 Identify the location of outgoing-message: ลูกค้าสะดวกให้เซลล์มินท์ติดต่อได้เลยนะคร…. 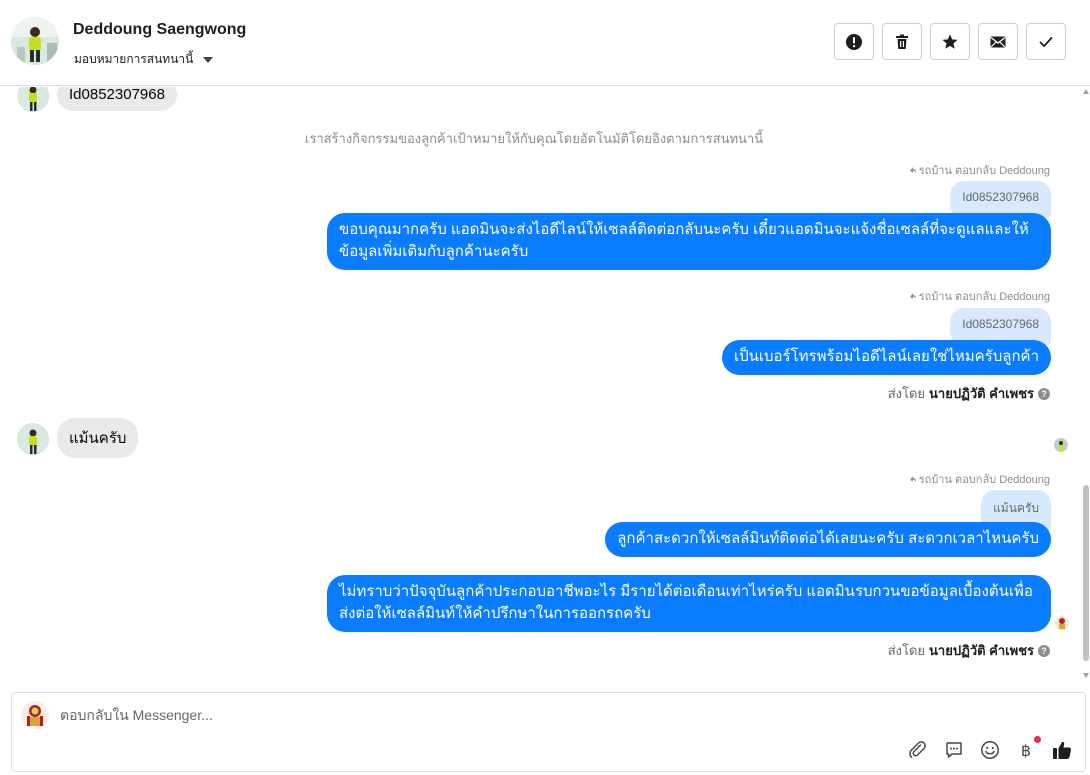
(828, 539).